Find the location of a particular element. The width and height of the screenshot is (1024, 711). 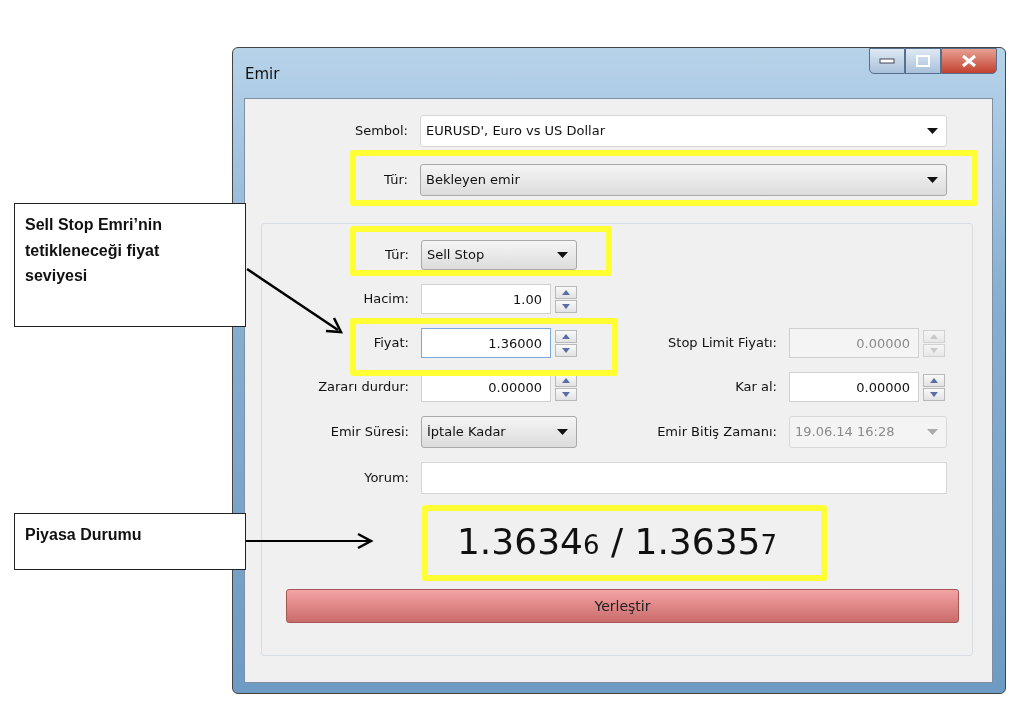

close-icon is located at coordinates (969, 61).